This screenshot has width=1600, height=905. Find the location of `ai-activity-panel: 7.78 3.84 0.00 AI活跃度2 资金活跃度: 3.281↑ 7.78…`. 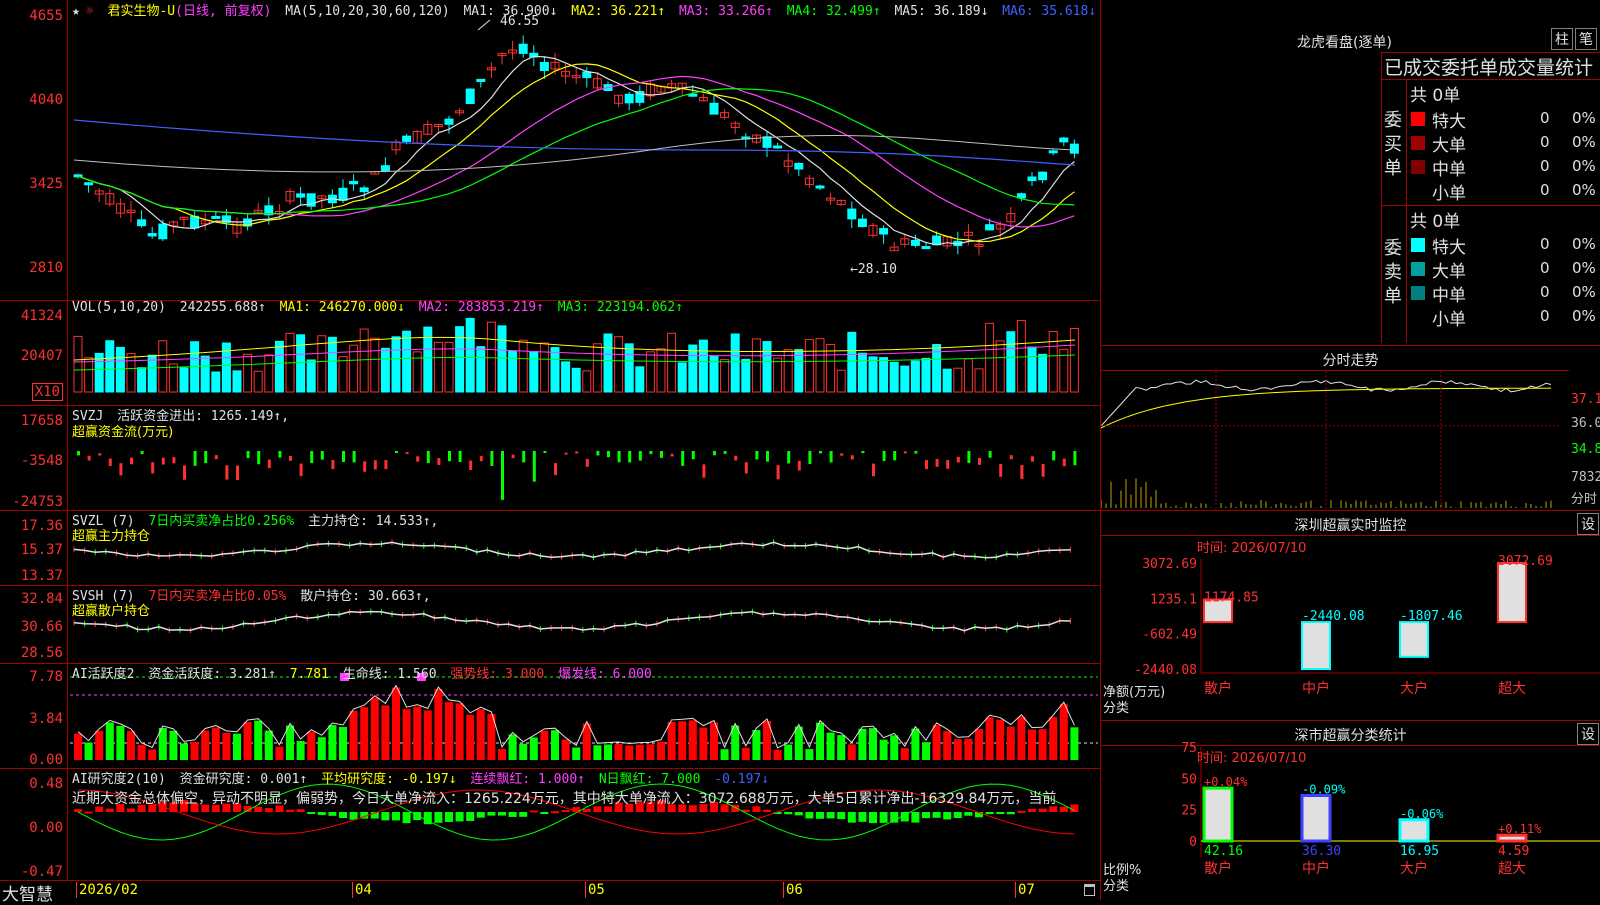

ai-activity-panel: 7.78 3.84 0.00 AI活跃度2 资金活跃度: 3.281↑ 7.78… is located at coordinates (550, 716).